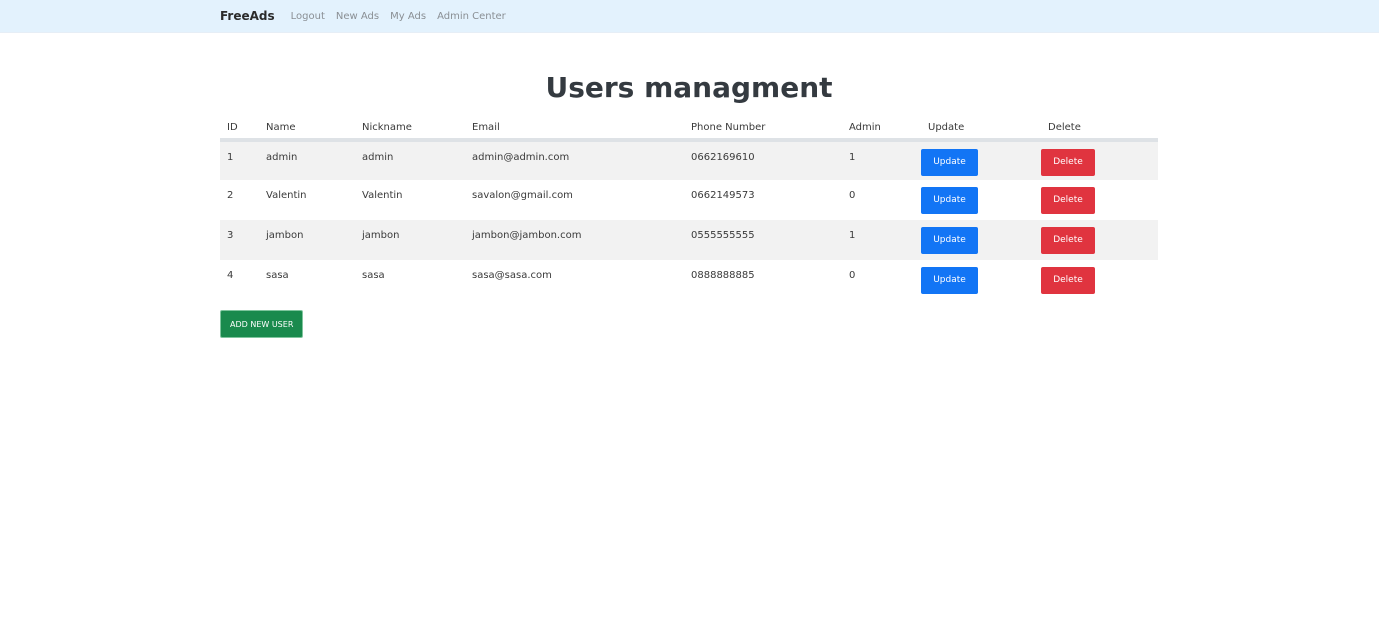 This screenshot has height=618, width=1379. What do you see at coordinates (410, 129) in the screenshot?
I see `col-header-nickname: Nickname` at bounding box center [410, 129].